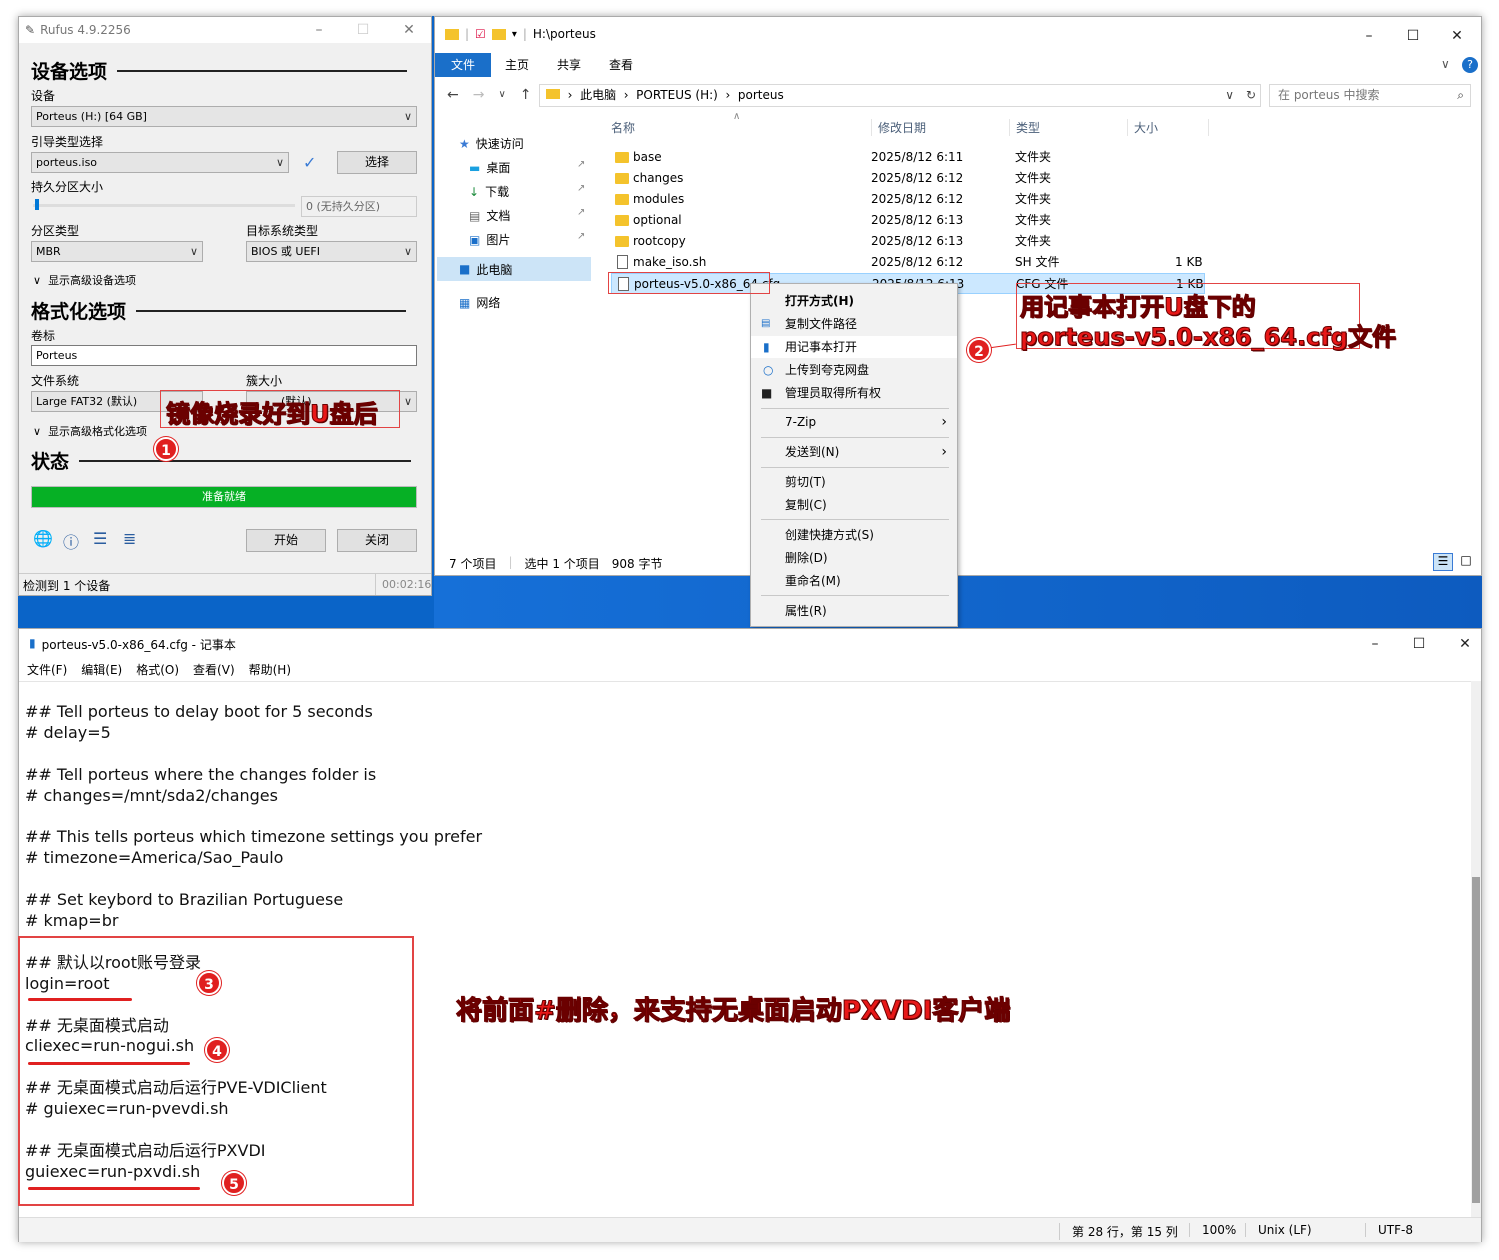 Image resolution: width=1499 pixels, height=1260 pixels. I want to click on details-view-icon: ☰, so click(1443, 562).